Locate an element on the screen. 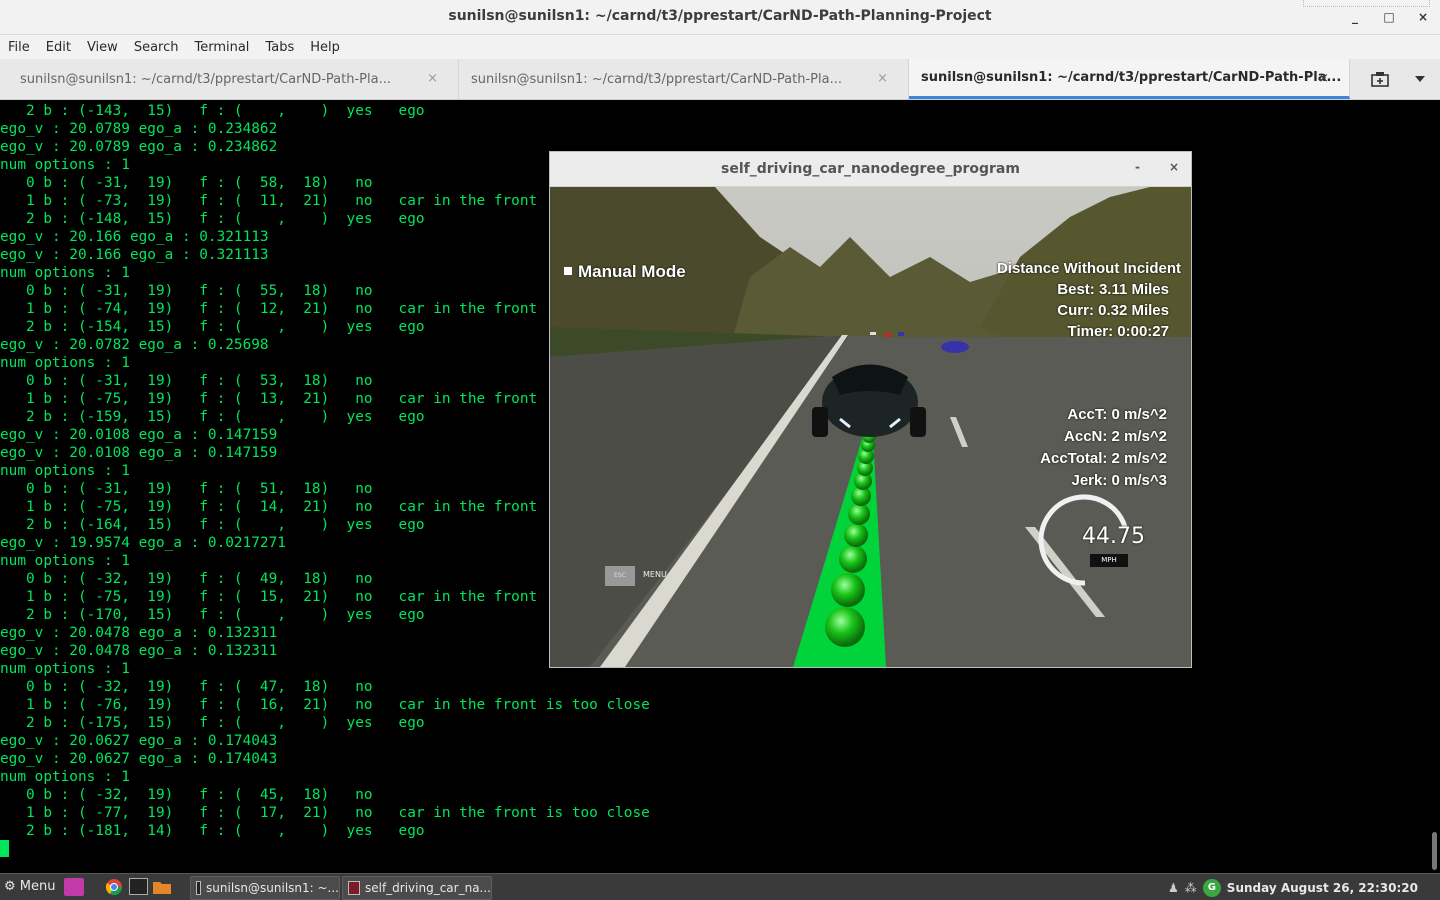 The width and height of the screenshot is (1440, 900). simulator-titlebar: self_driving_car_nanodegree_program - × is located at coordinates (870, 169).